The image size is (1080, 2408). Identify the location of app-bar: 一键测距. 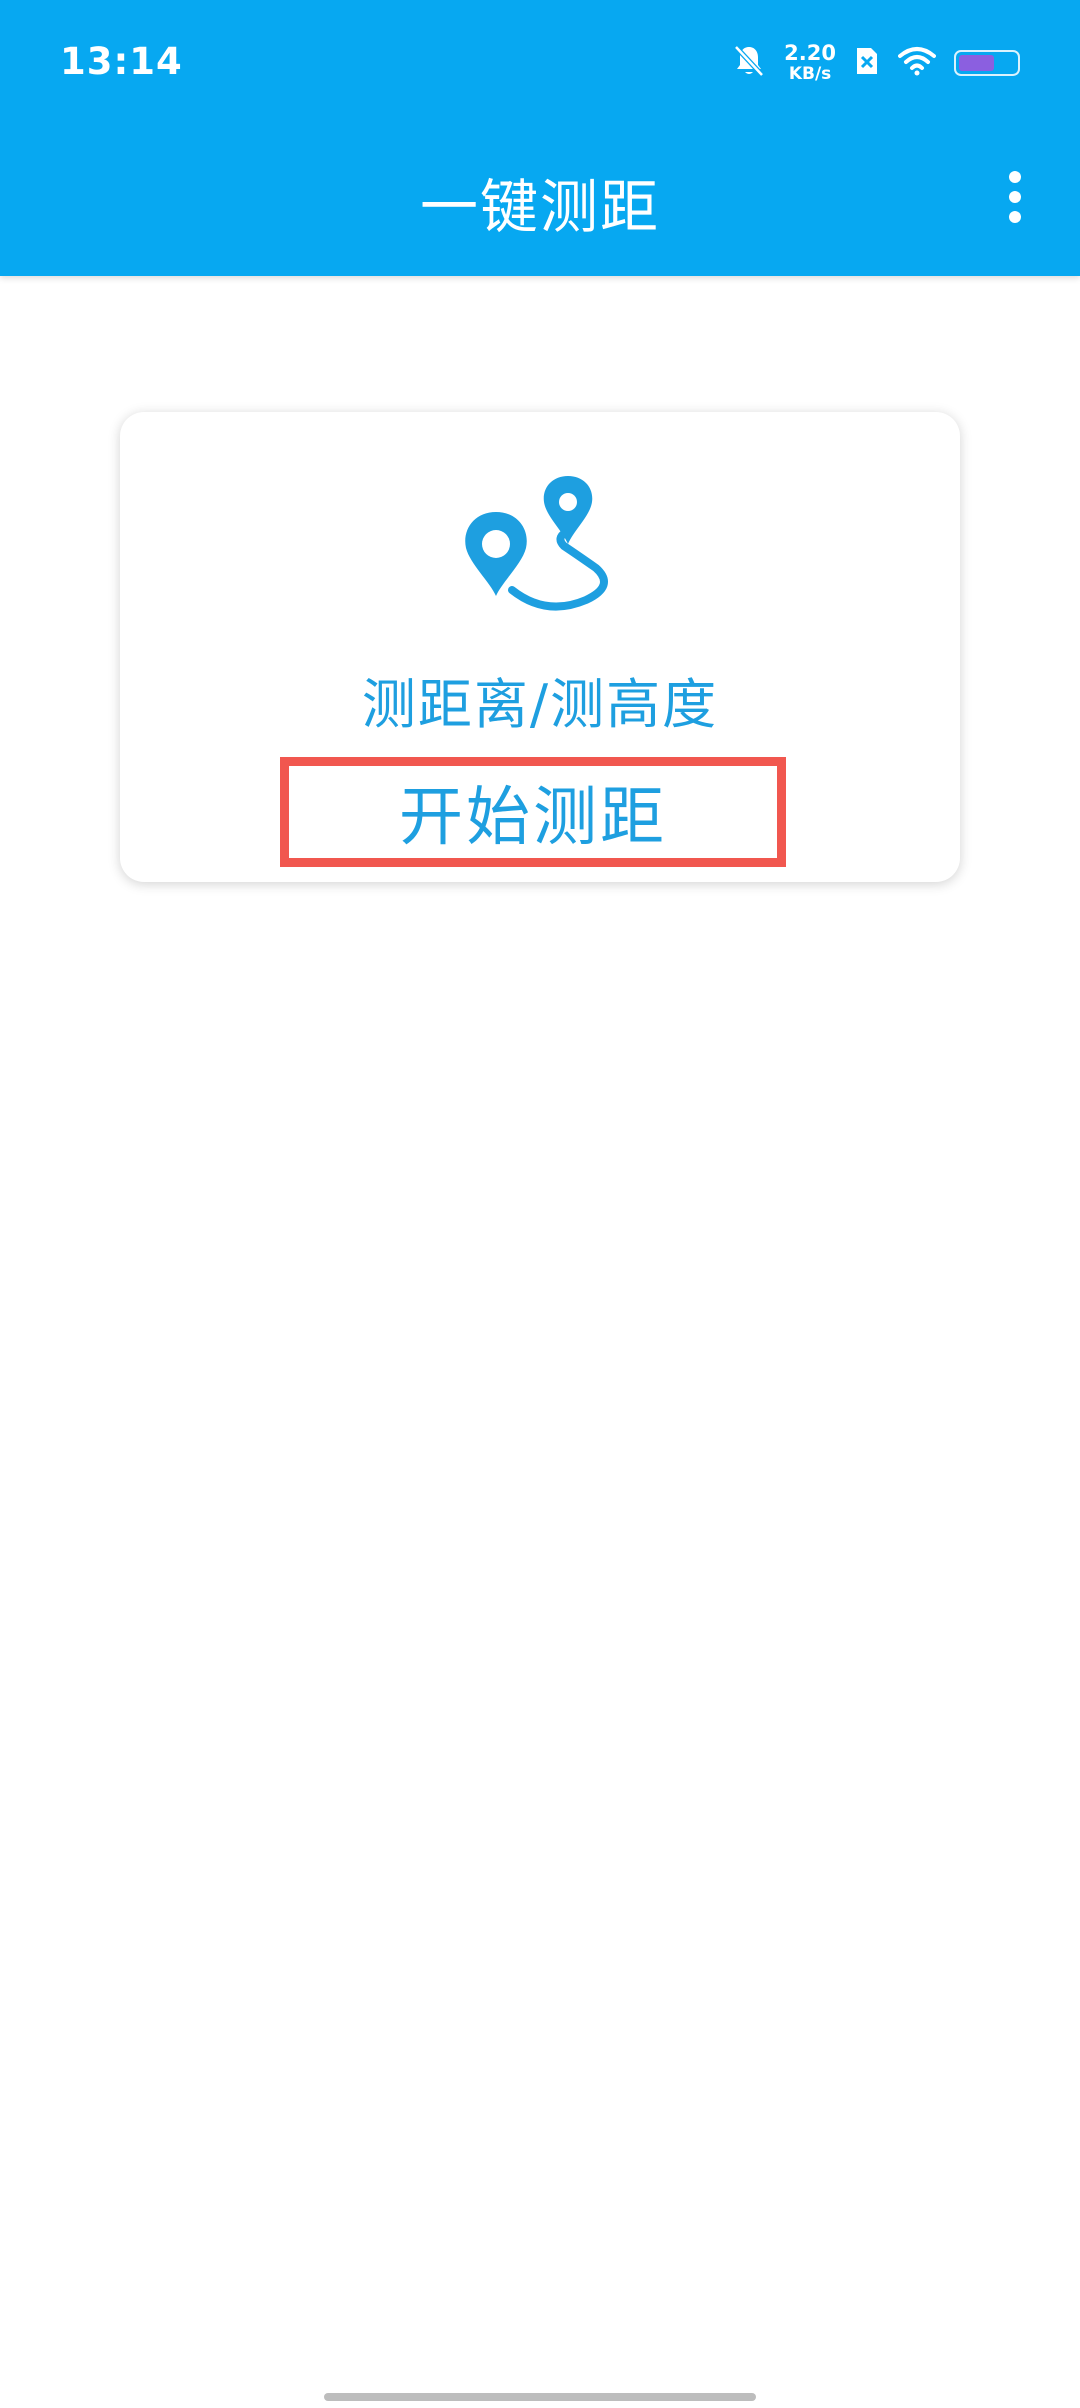
(540, 201).